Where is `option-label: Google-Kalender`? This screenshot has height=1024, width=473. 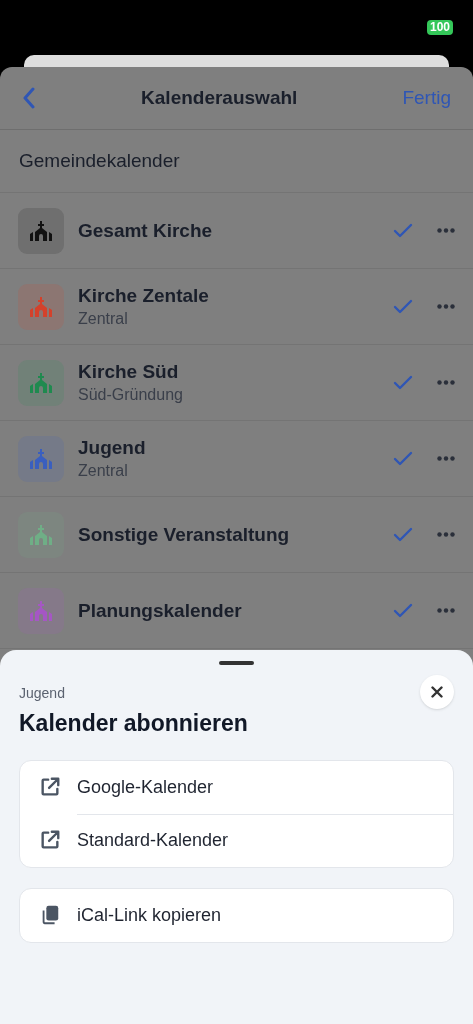 option-label: Google-Kalender is located at coordinates (145, 787).